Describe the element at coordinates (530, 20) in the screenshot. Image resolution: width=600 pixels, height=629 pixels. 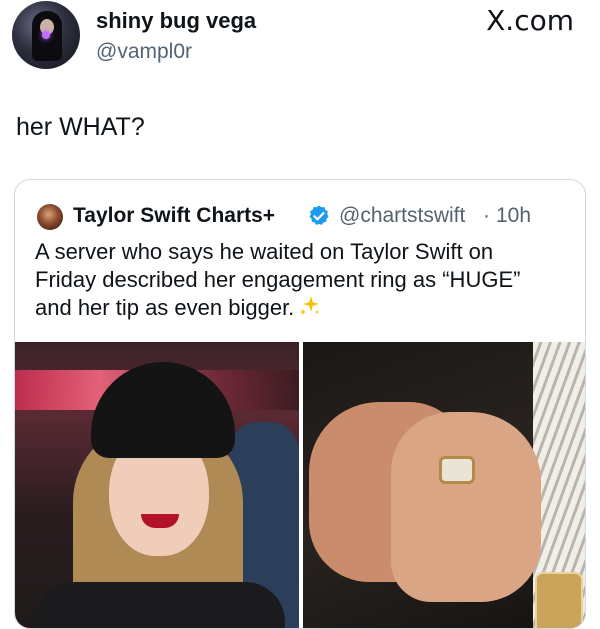
I see `site-watermark: X.com` at that location.